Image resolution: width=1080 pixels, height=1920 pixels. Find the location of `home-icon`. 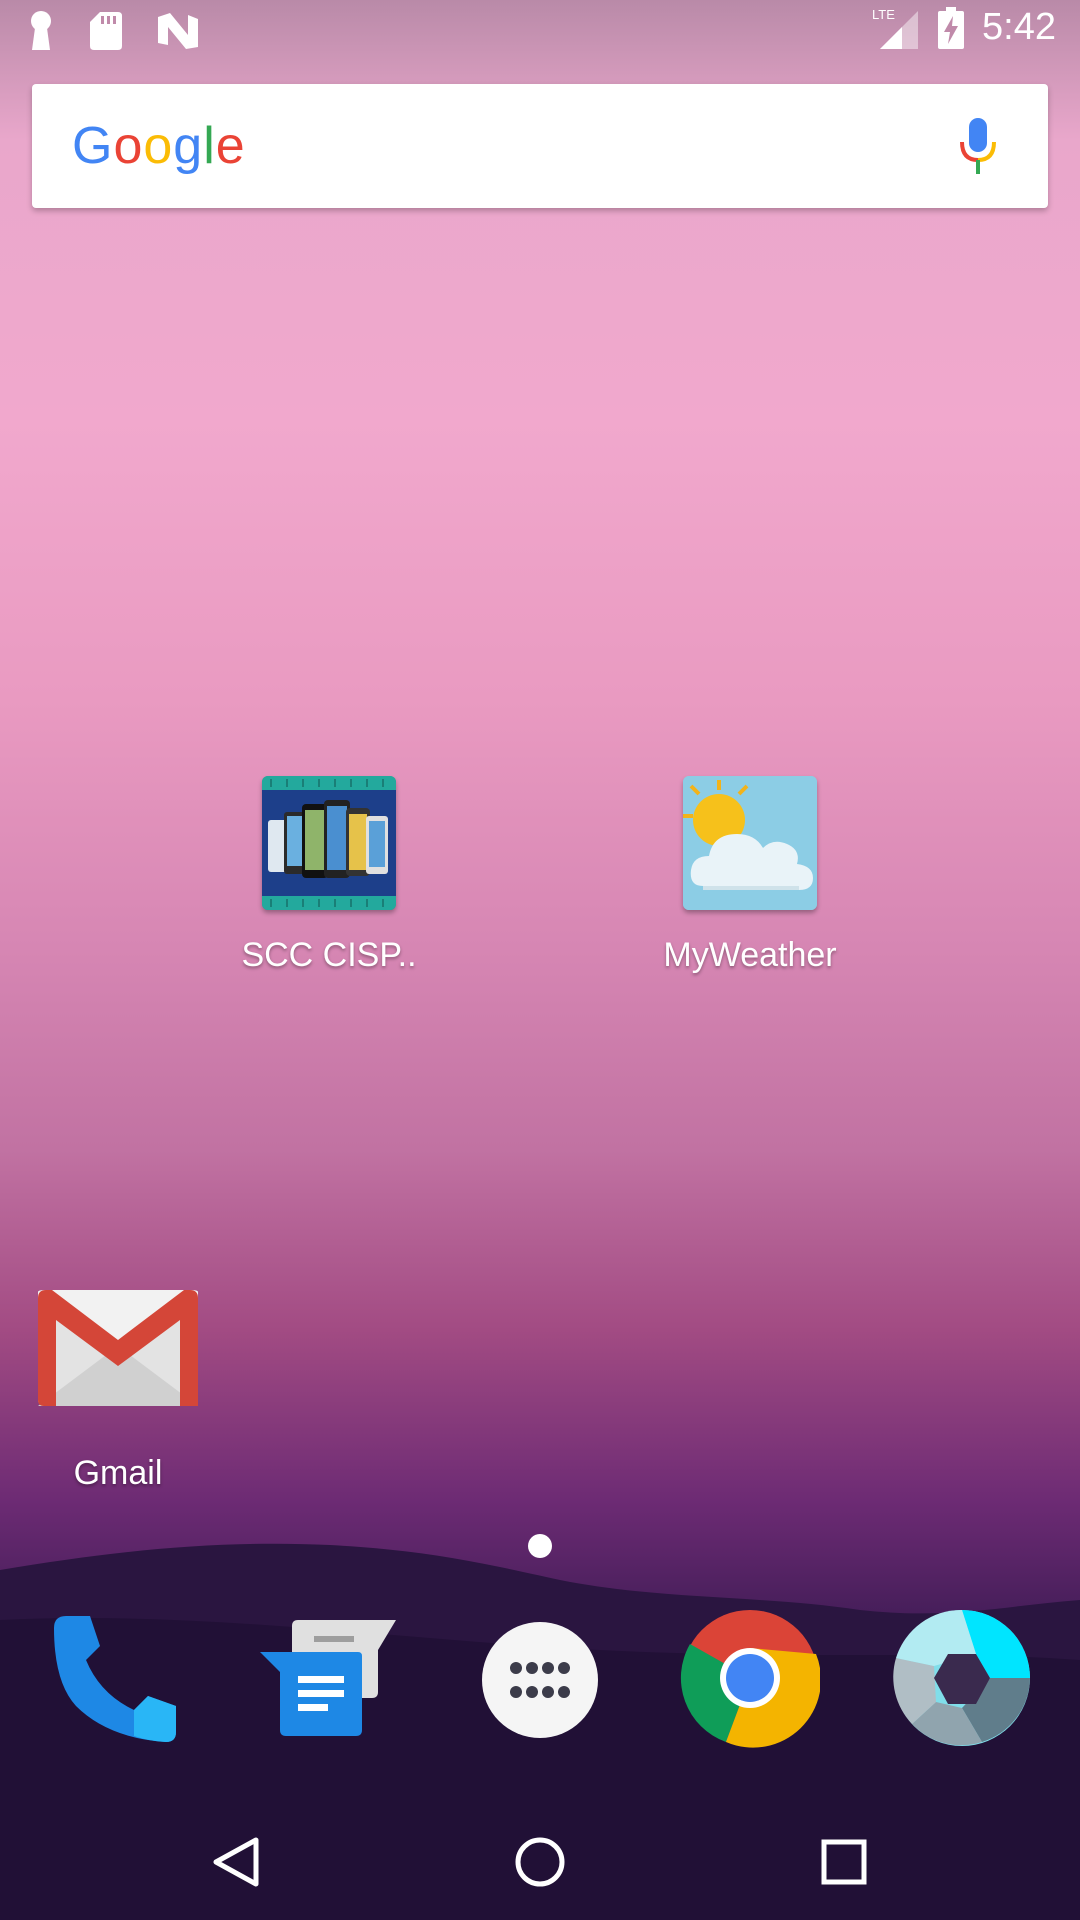

home-icon is located at coordinates (540, 1862).